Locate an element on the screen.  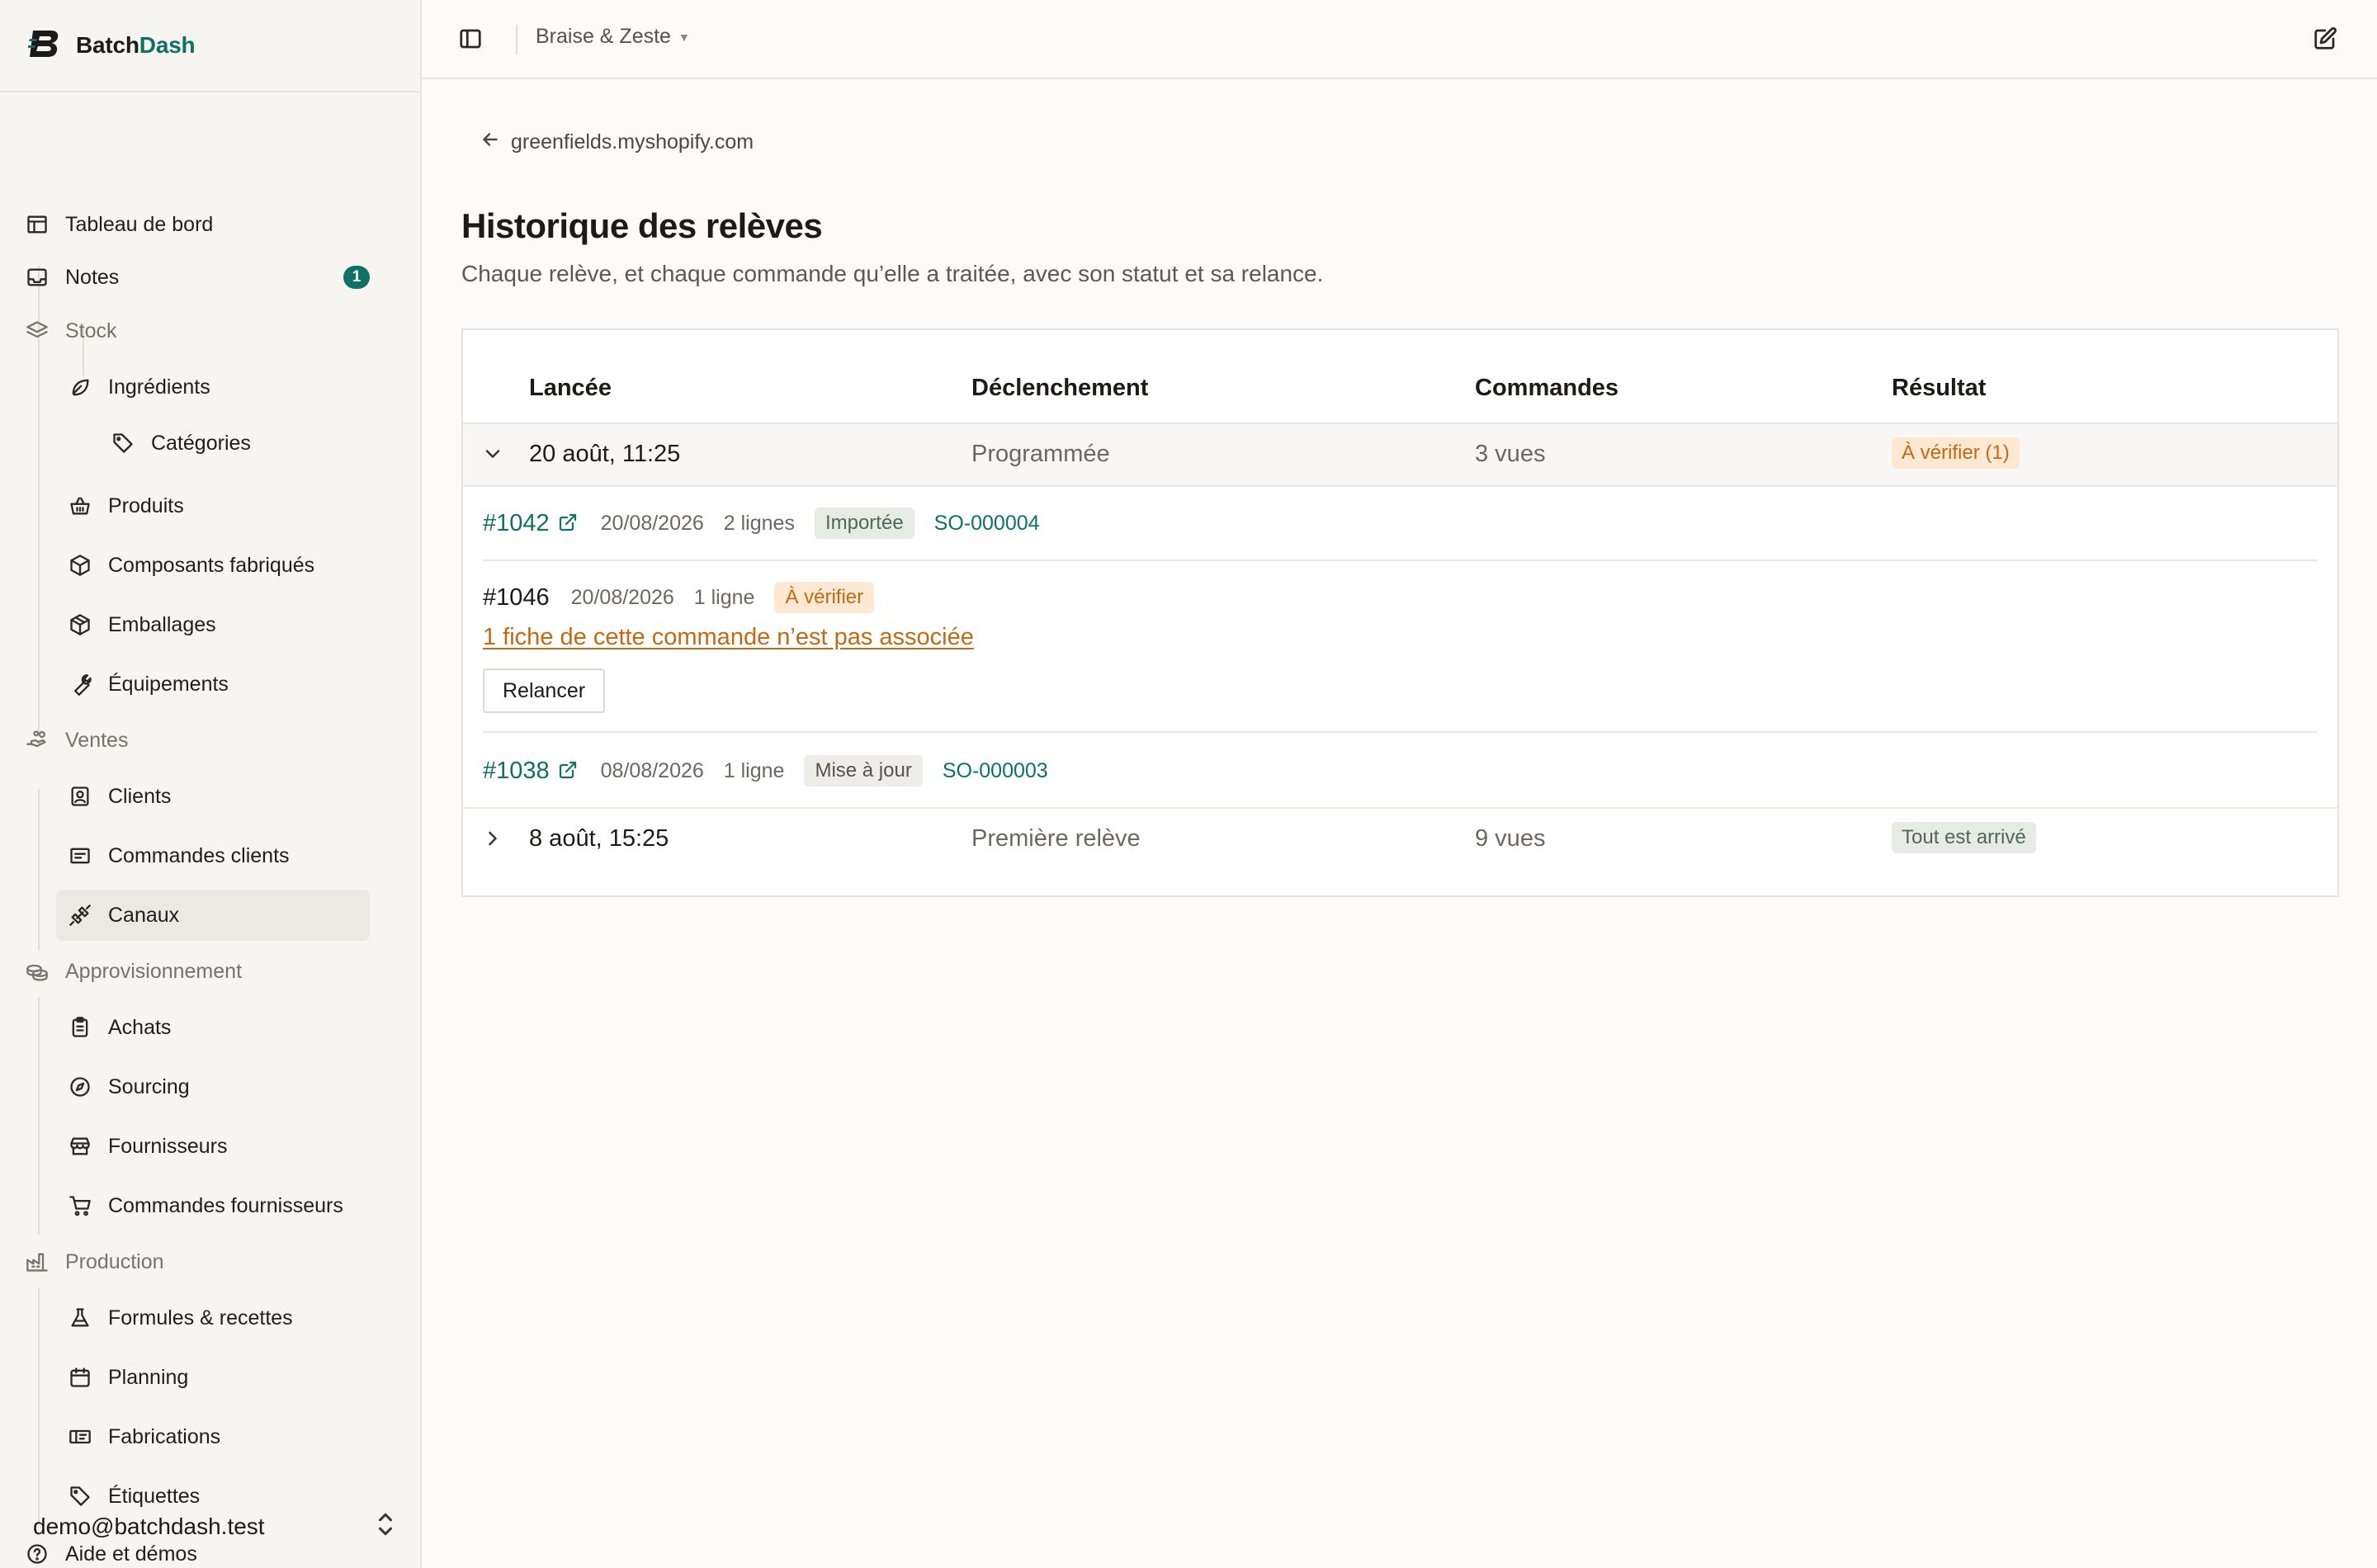
status-badge: À vérifier (1) is located at coordinates (1956, 453).